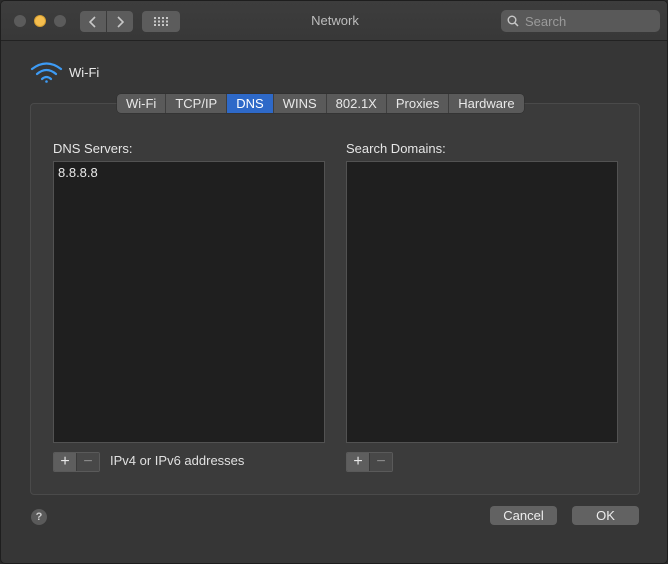 This screenshot has width=668, height=564. Describe the element at coordinates (300, 103) in the screenshot. I see `tab-wins: WINS` at that location.